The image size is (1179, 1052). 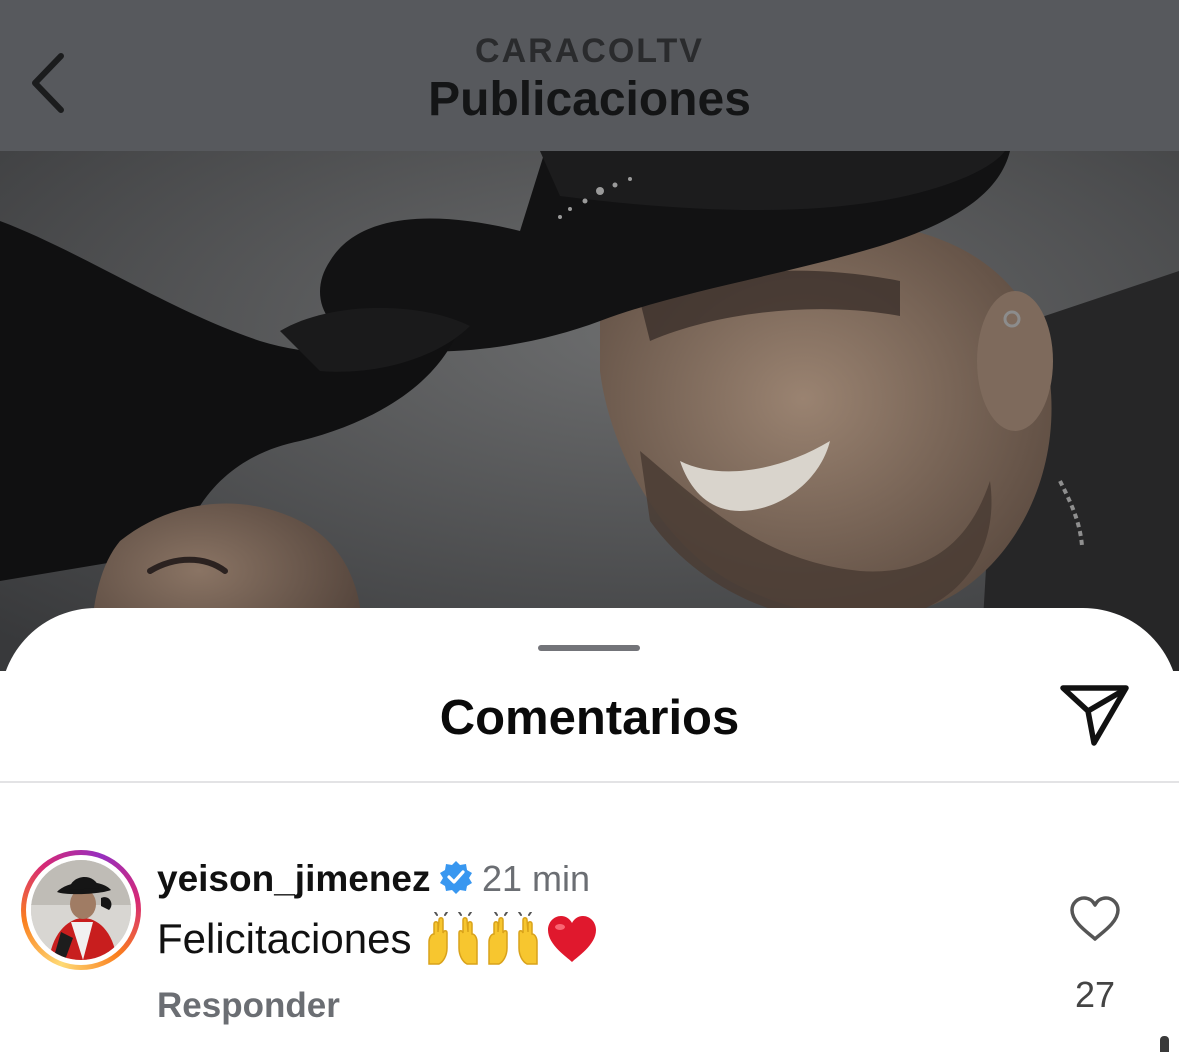 I want to click on verified-badge-icon, so click(x=456, y=877).